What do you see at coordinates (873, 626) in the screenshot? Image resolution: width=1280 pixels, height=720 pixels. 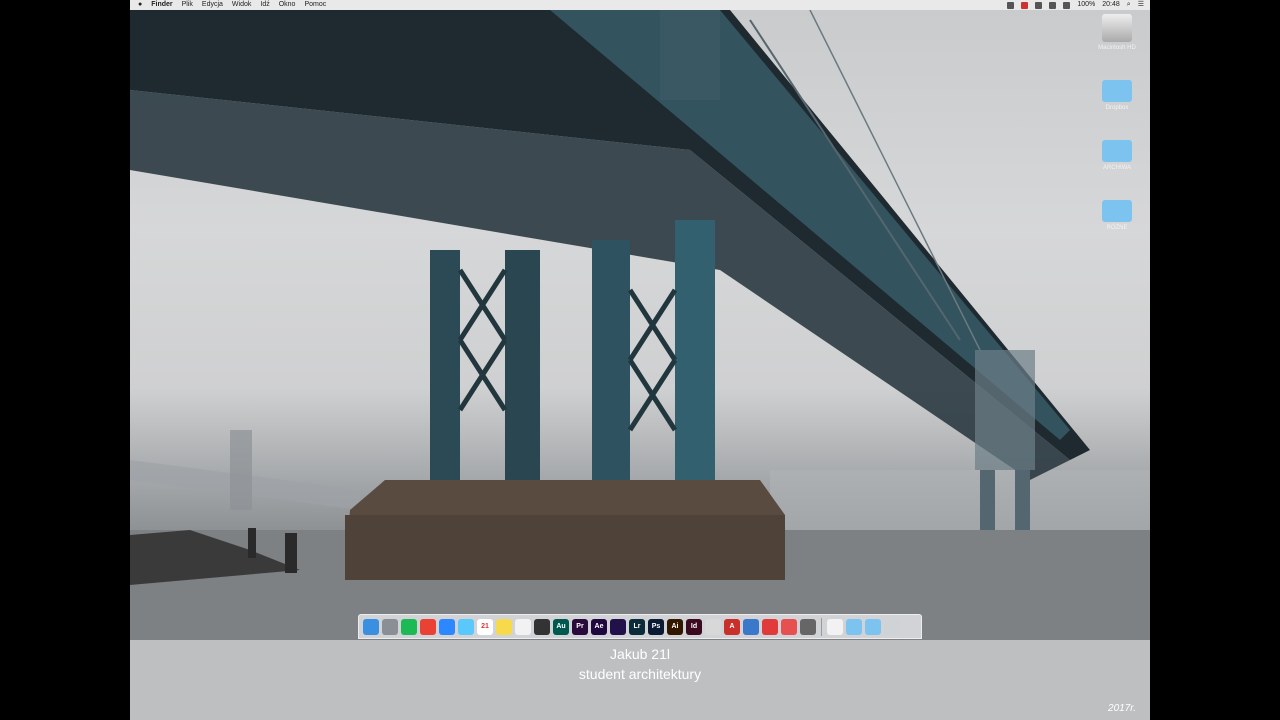 I see `downloads-folder-icon` at bounding box center [873, 626].